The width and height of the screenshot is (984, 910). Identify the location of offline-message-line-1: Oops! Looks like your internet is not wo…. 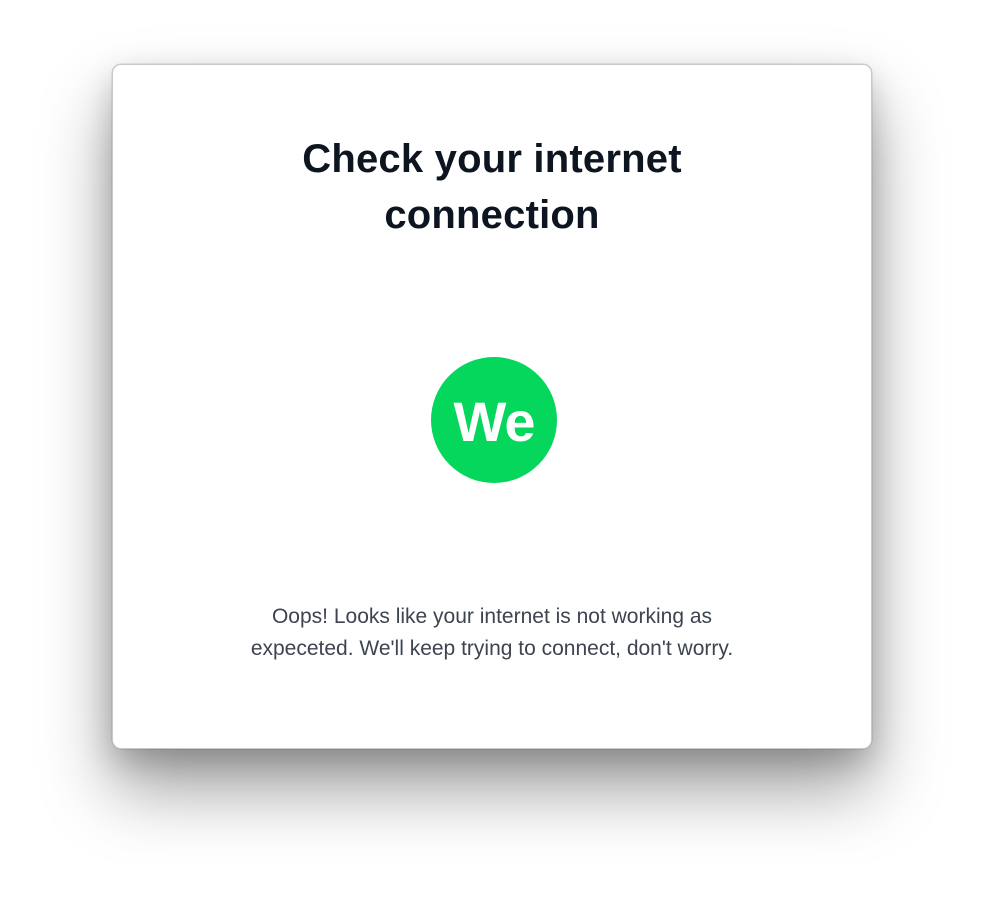
(492, 616).